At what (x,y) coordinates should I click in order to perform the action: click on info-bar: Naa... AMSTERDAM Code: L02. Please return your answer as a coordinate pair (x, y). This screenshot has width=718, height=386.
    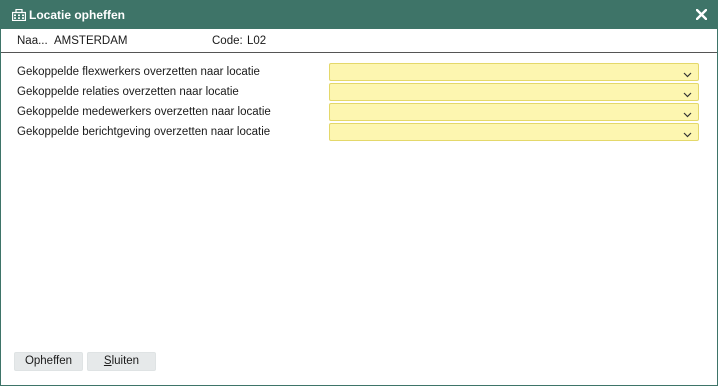
    Looking at the image, I should click on (359, 41).